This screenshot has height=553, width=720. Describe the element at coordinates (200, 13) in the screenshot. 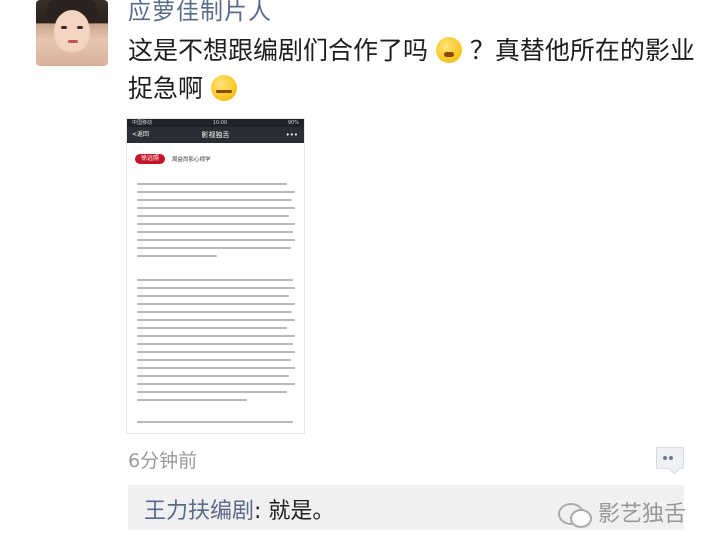

I see `username: 应萝佳制片人` at that location.